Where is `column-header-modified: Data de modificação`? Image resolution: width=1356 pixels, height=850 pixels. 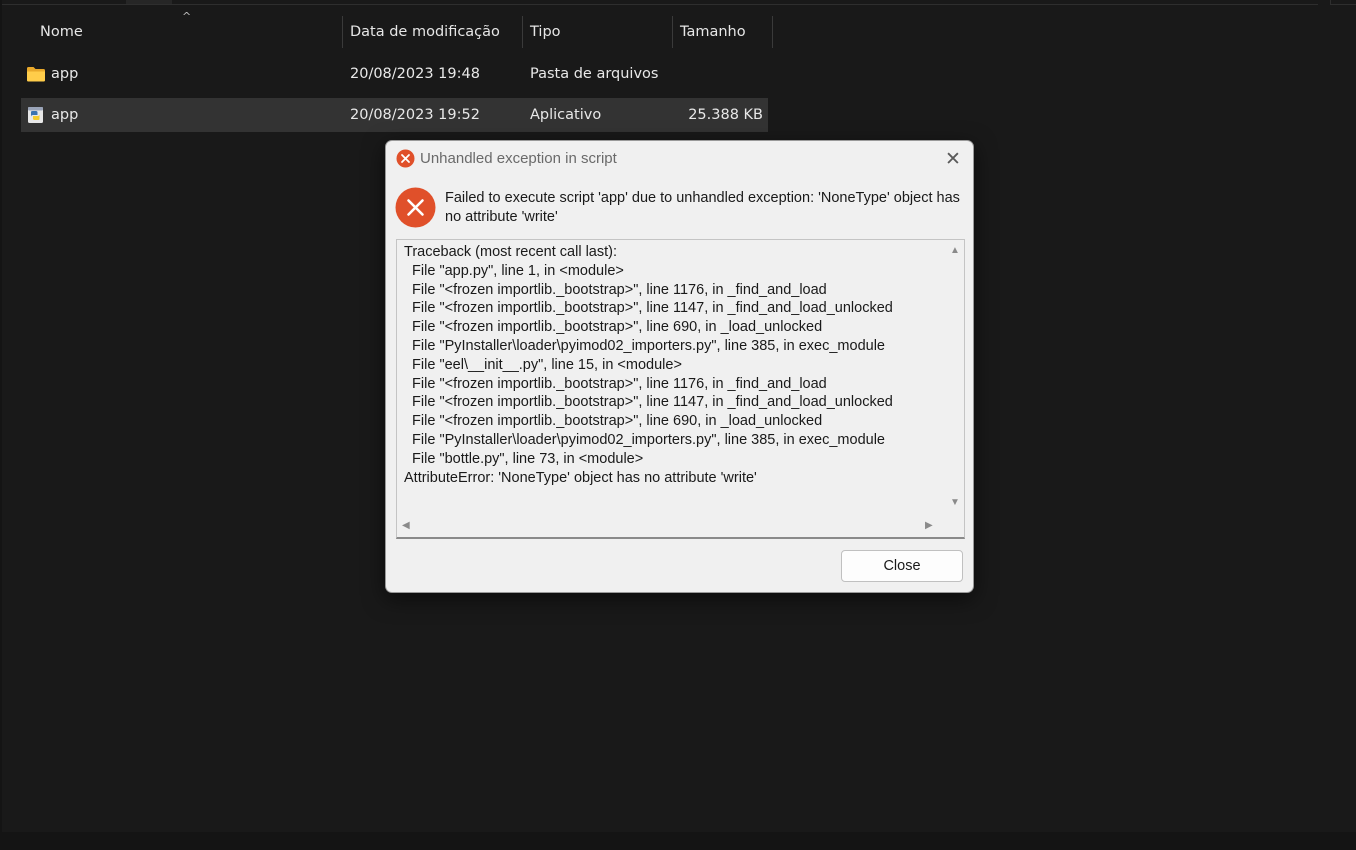
column-header-modified: Data de modificação is located at coordinates (432, 32).